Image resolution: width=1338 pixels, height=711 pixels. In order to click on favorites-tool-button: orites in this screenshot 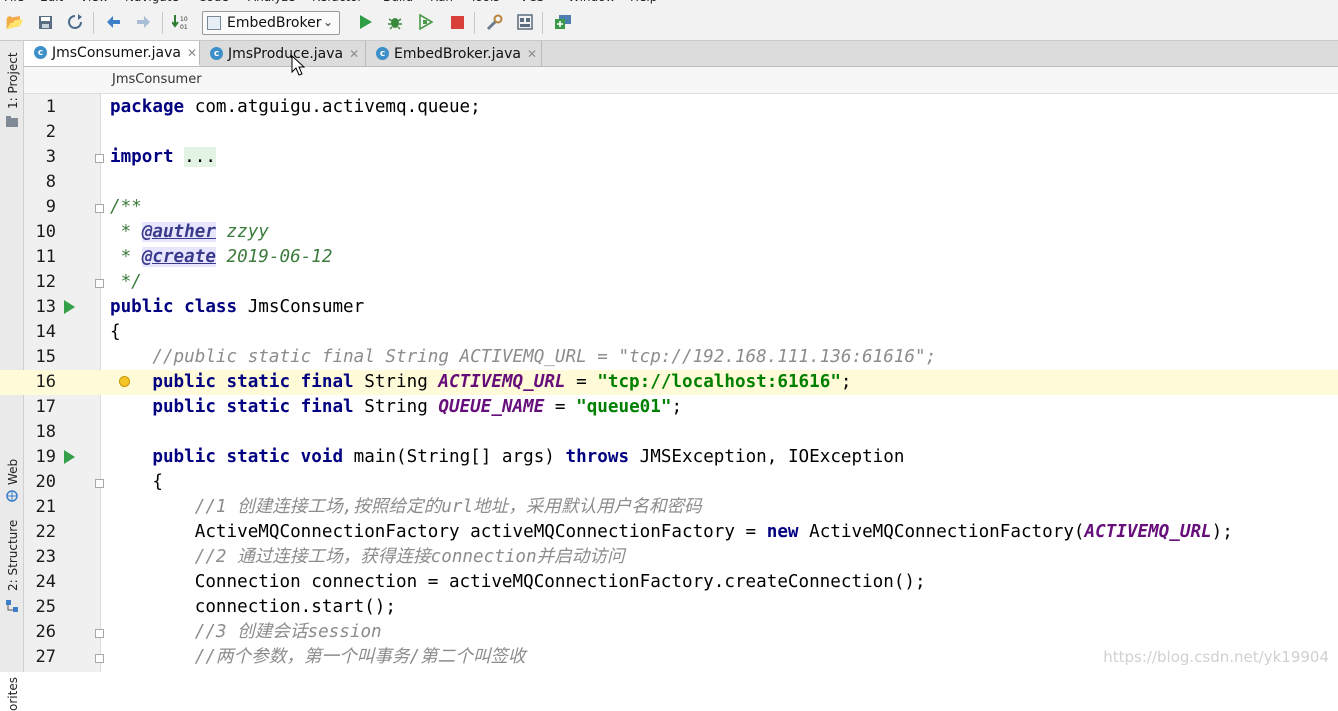, I will do `click(13, 694)`.